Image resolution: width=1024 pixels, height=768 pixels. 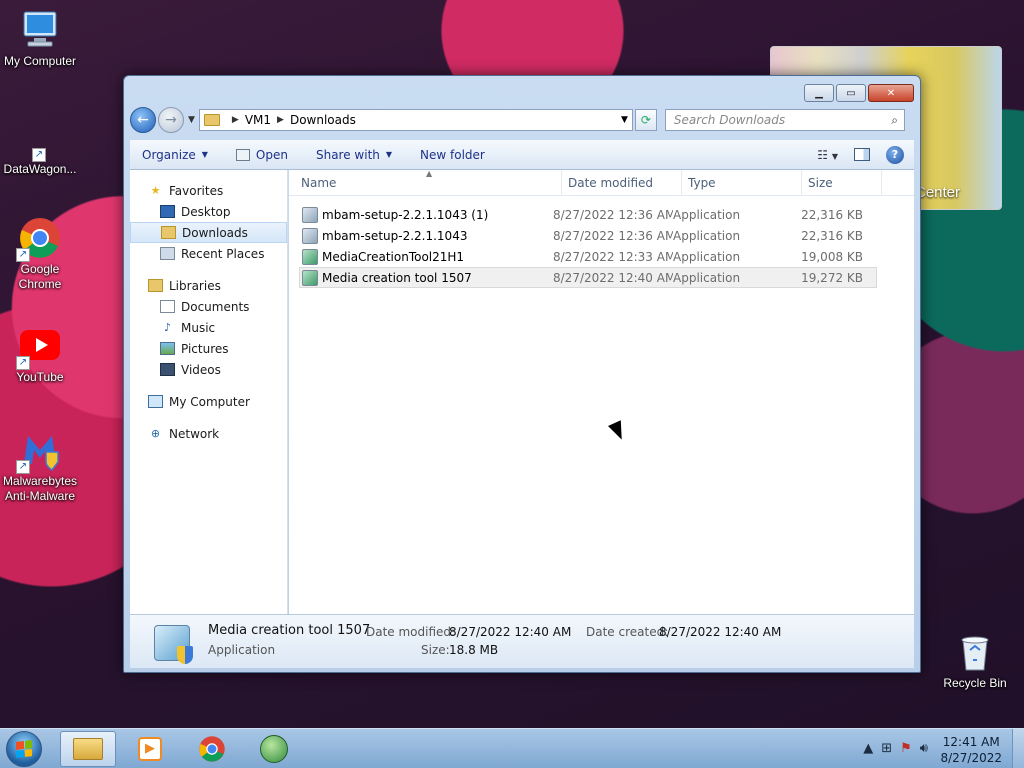 What do you see at coordinates (720, 632) in the screenshot?
I see `details-date-created: 8/27/2022 12:40 AM` at bounding box center [720, 632].